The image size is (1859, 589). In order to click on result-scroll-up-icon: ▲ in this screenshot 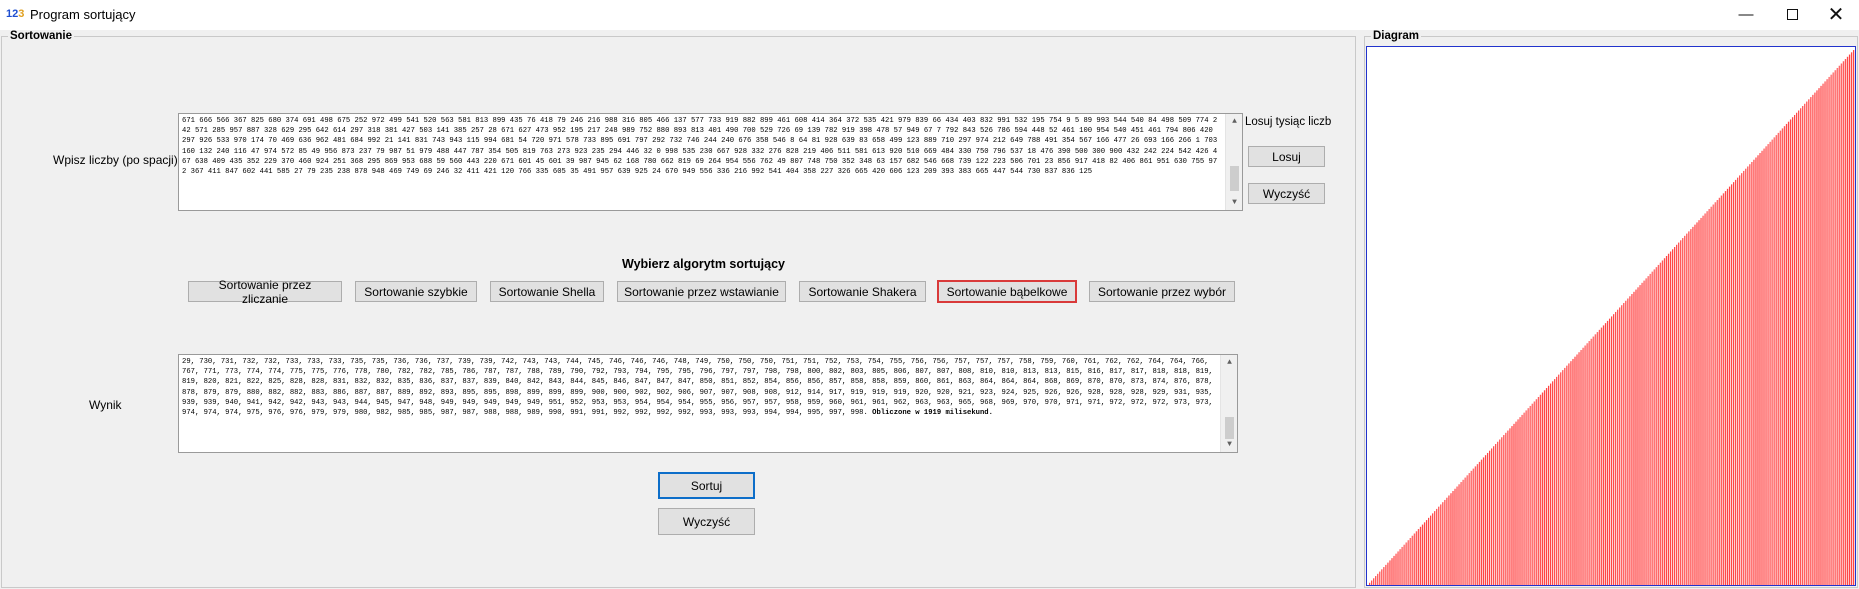, I will do `click(1229, 362)`.